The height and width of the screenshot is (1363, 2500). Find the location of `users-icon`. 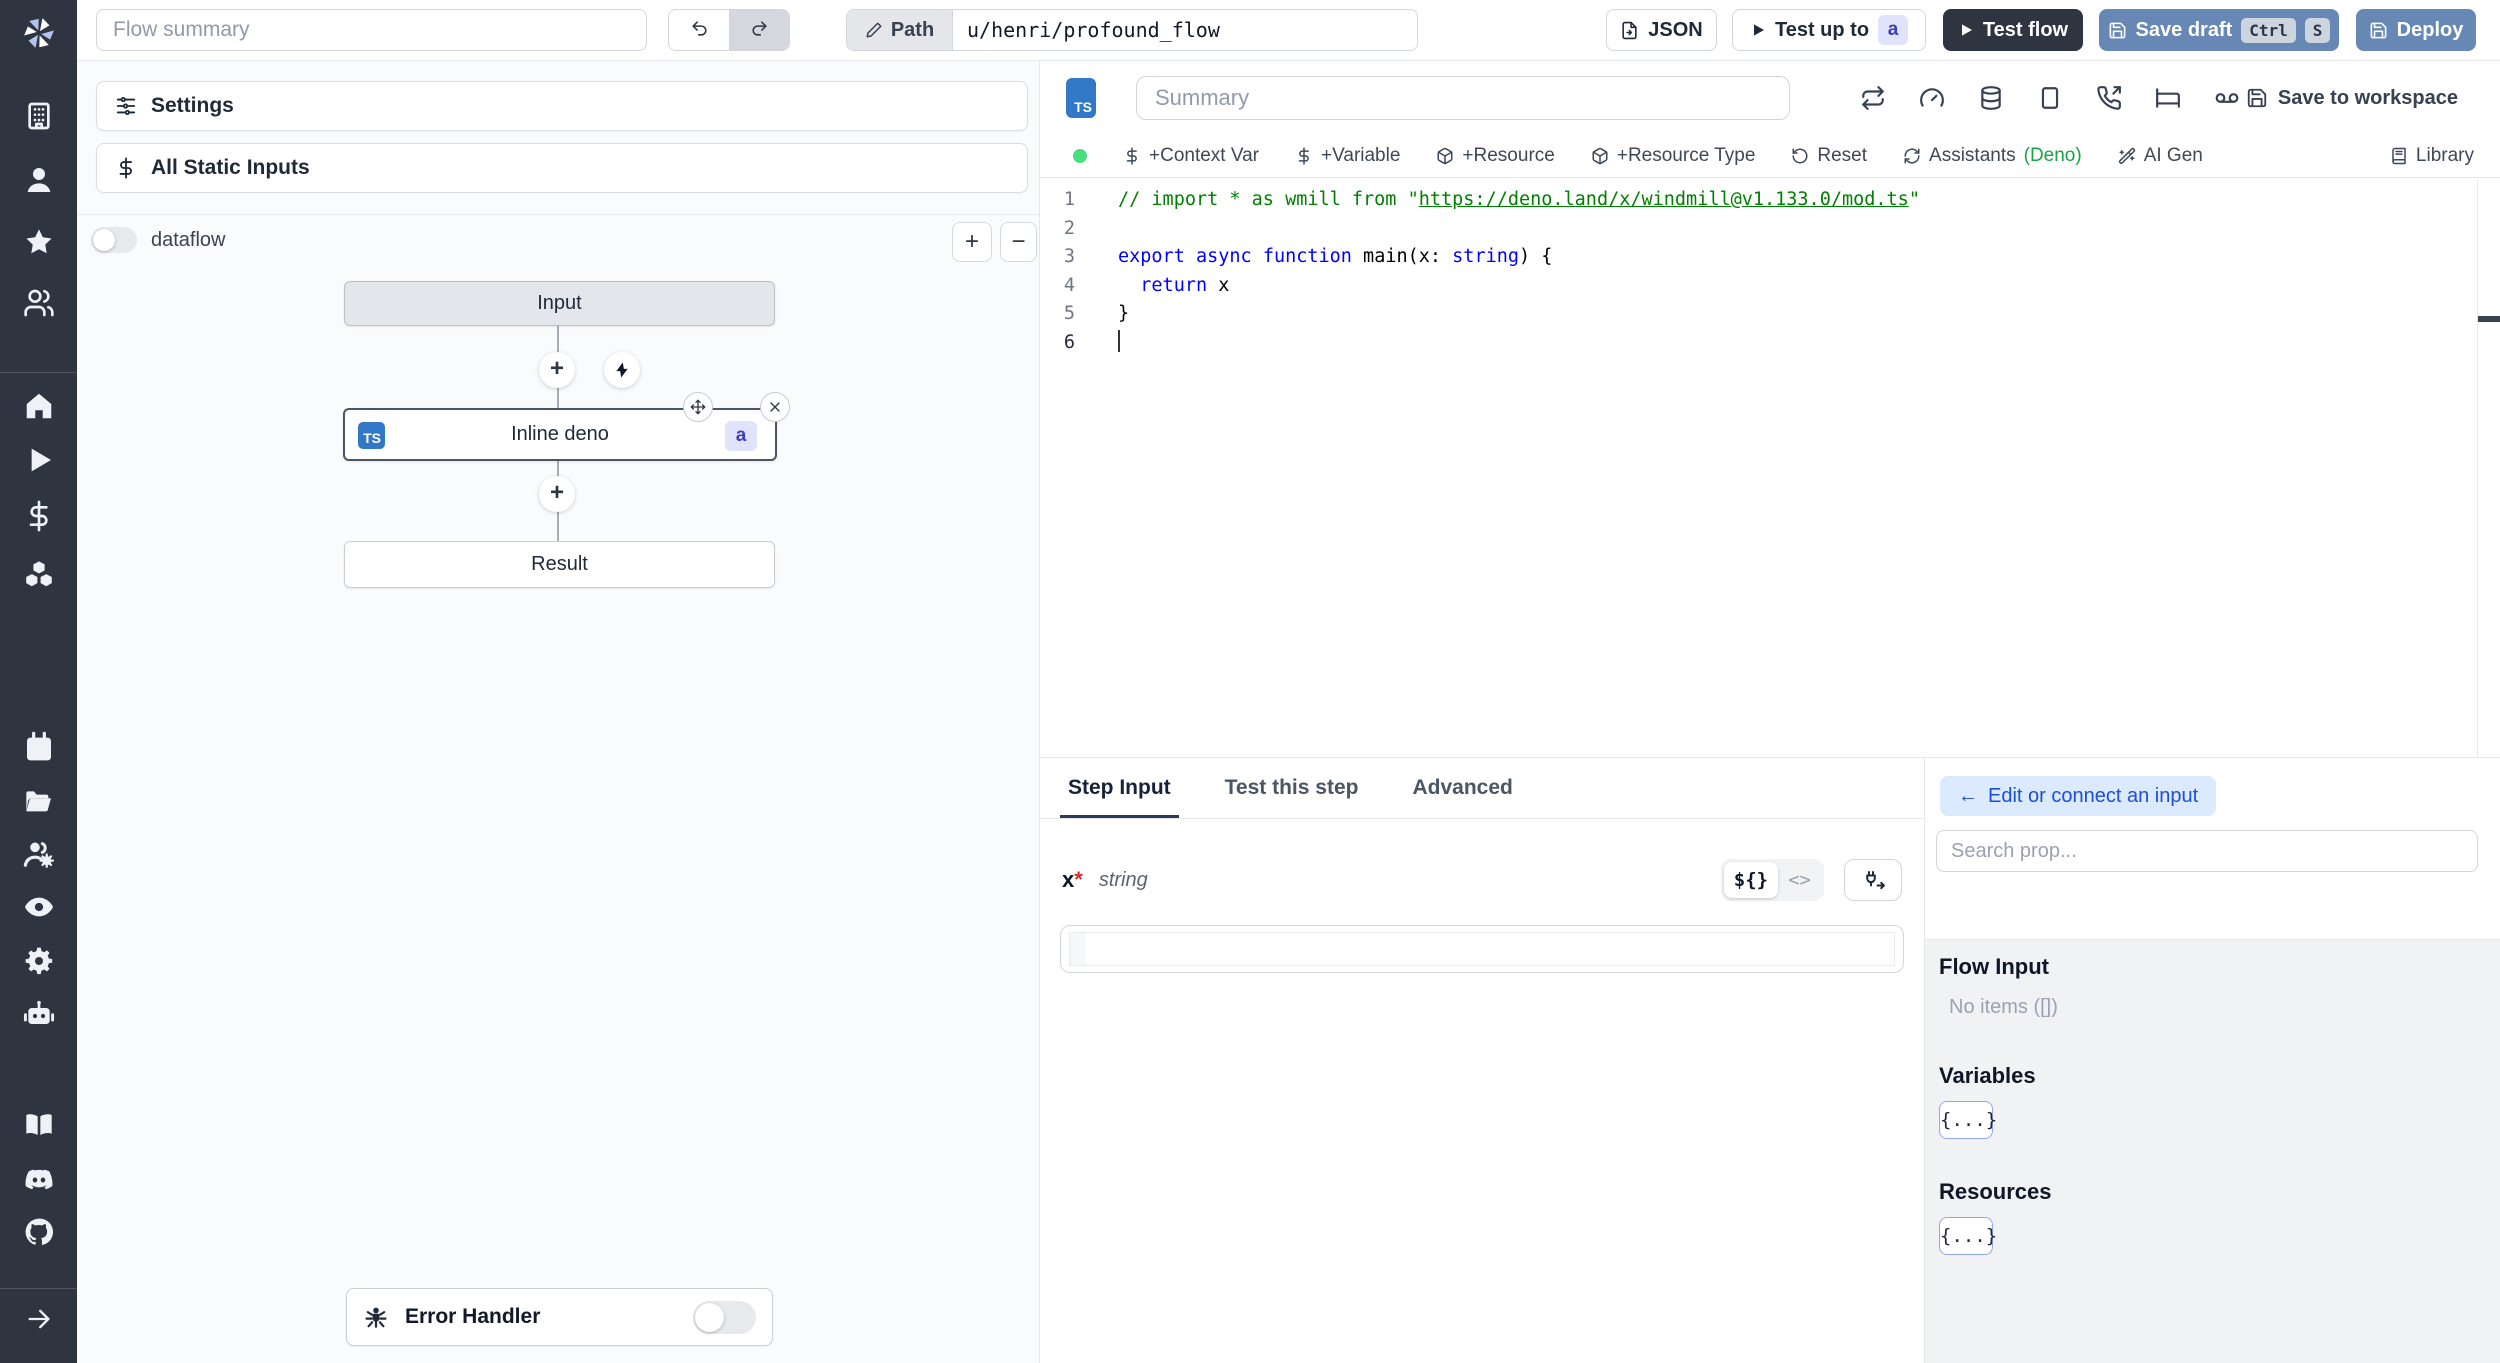

users-icon is located at coordinates (39, 303).